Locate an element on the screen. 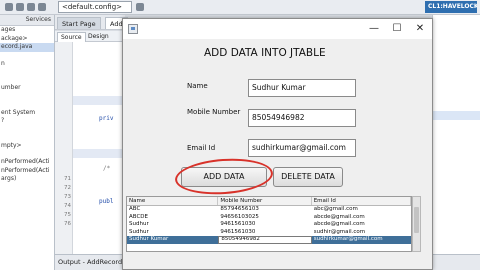 This screenshot has height=270, width=480. line-number: 75 is located at coordinates (67, 215).